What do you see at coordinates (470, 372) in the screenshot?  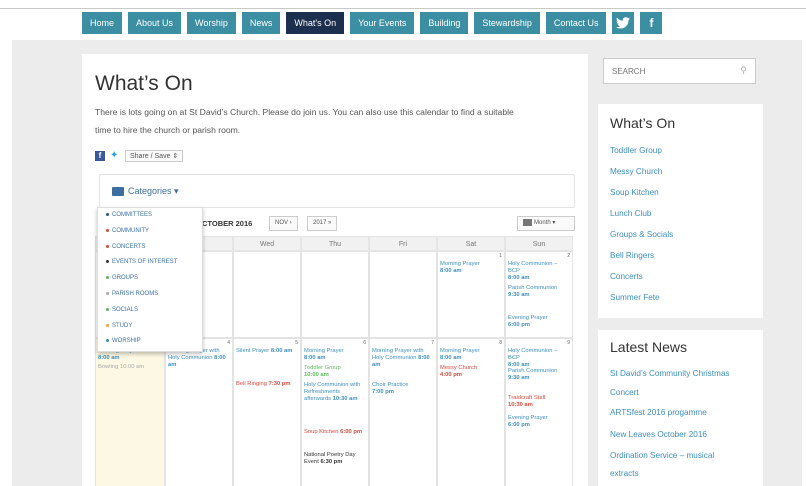 I see `event-messy-church: Messy Church 4:00 pm` at bounding box center [470, 372].